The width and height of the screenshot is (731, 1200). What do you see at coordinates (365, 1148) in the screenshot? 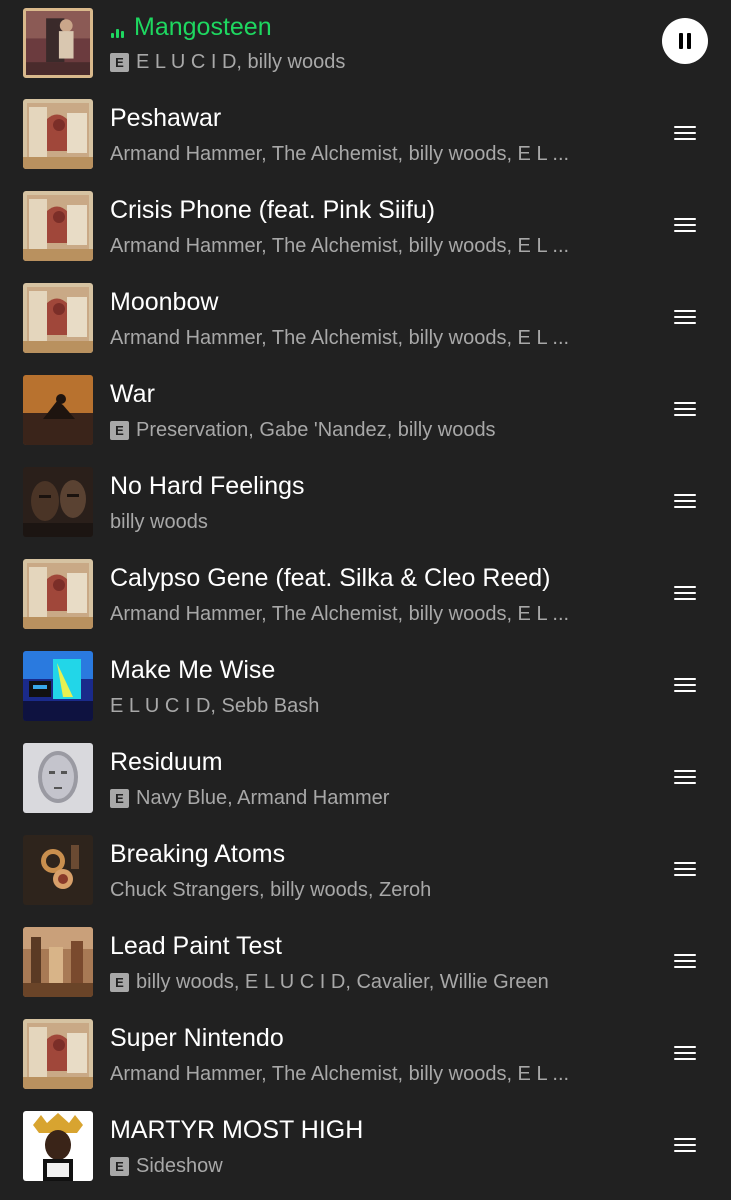
I see `queue-track-row: MARTYR MOST HIGH E Sideshow` at bounding box center [365, 1148].